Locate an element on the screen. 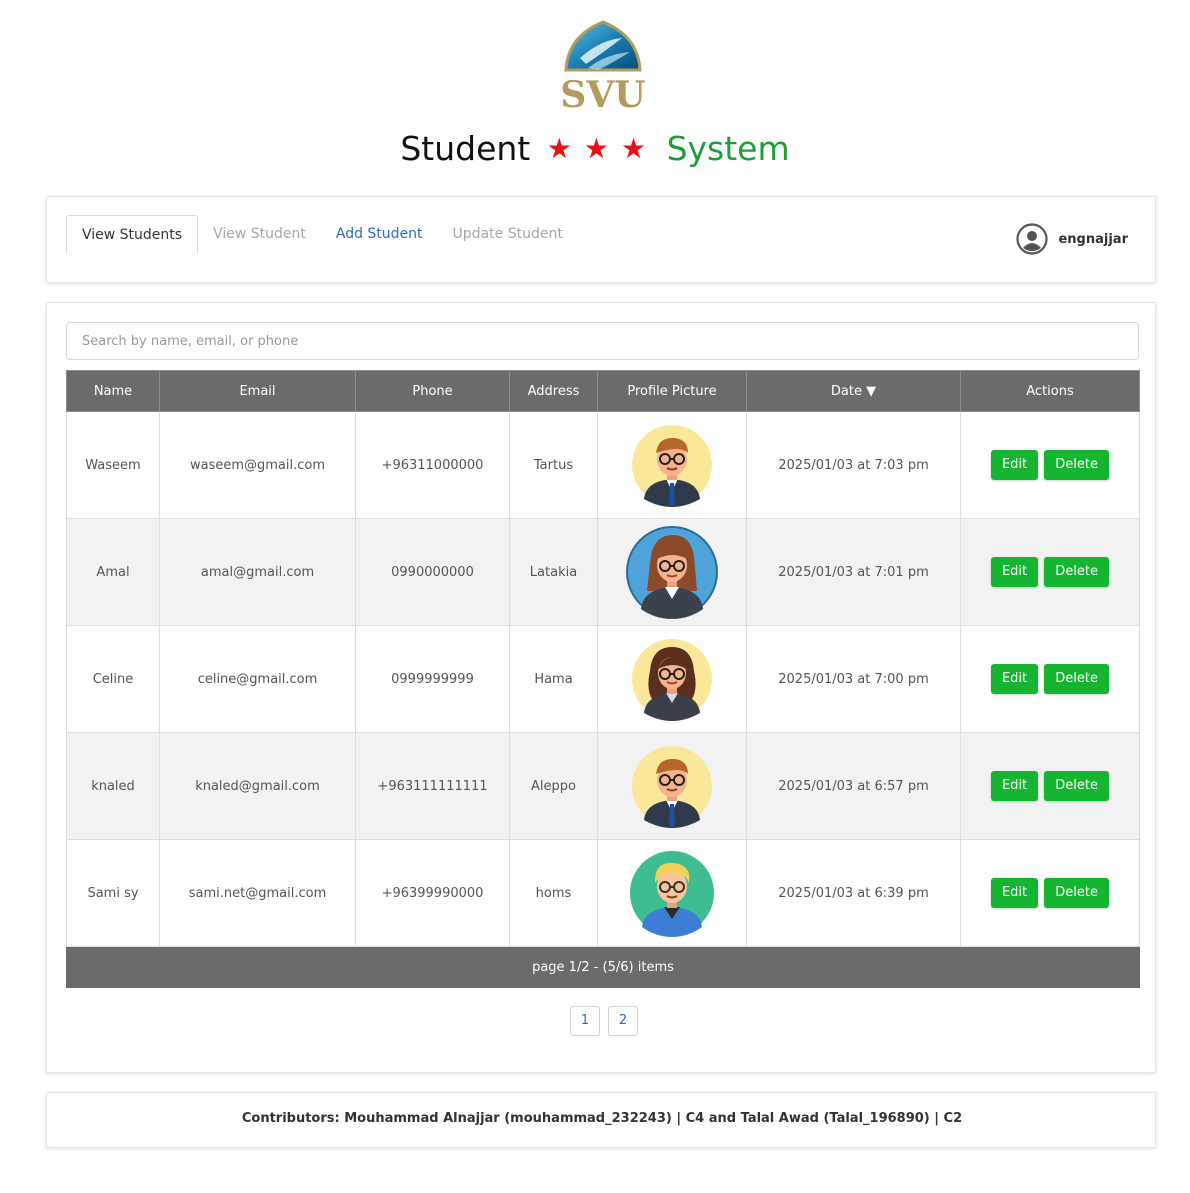  cell-date: 2025/01/03 at 6:39 pm is located at coordinates (853, 893).